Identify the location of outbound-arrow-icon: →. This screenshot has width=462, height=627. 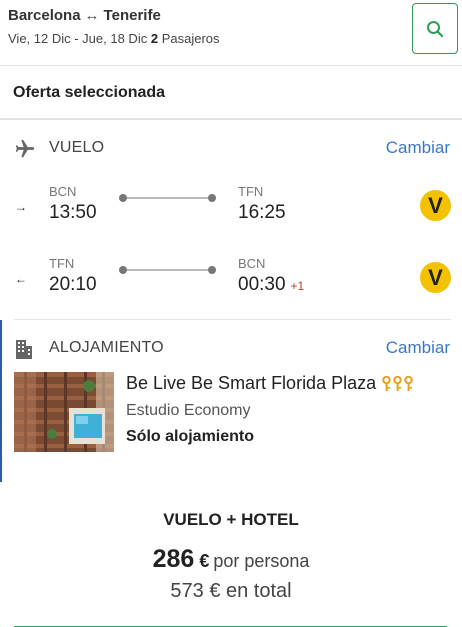
(21, 207).